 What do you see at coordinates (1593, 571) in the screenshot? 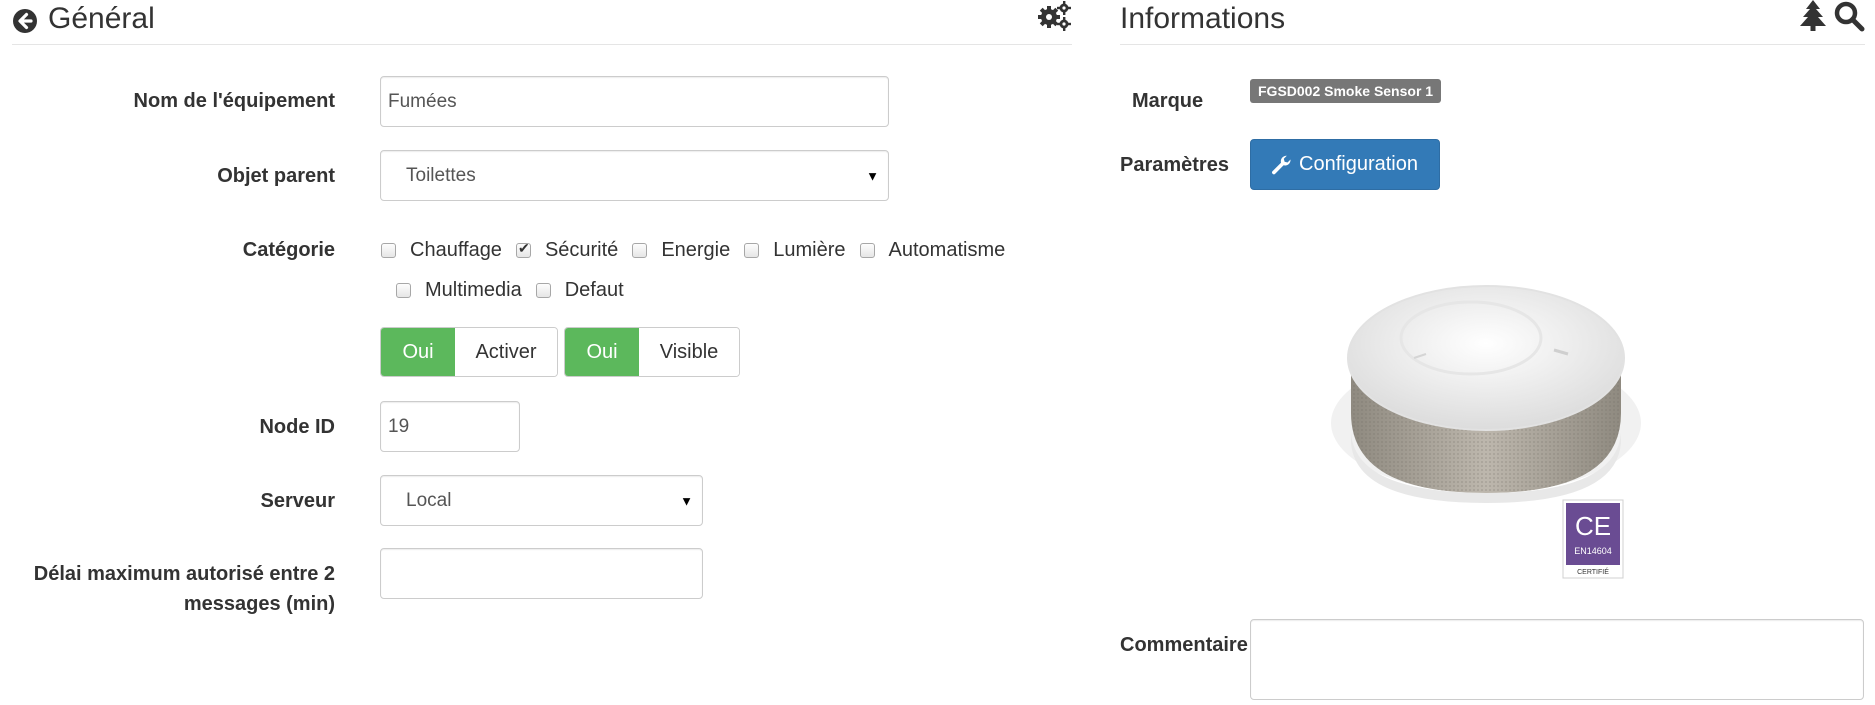
I see `ce-cert: CERTIFIÉ` at bounding box center [1593, 571].